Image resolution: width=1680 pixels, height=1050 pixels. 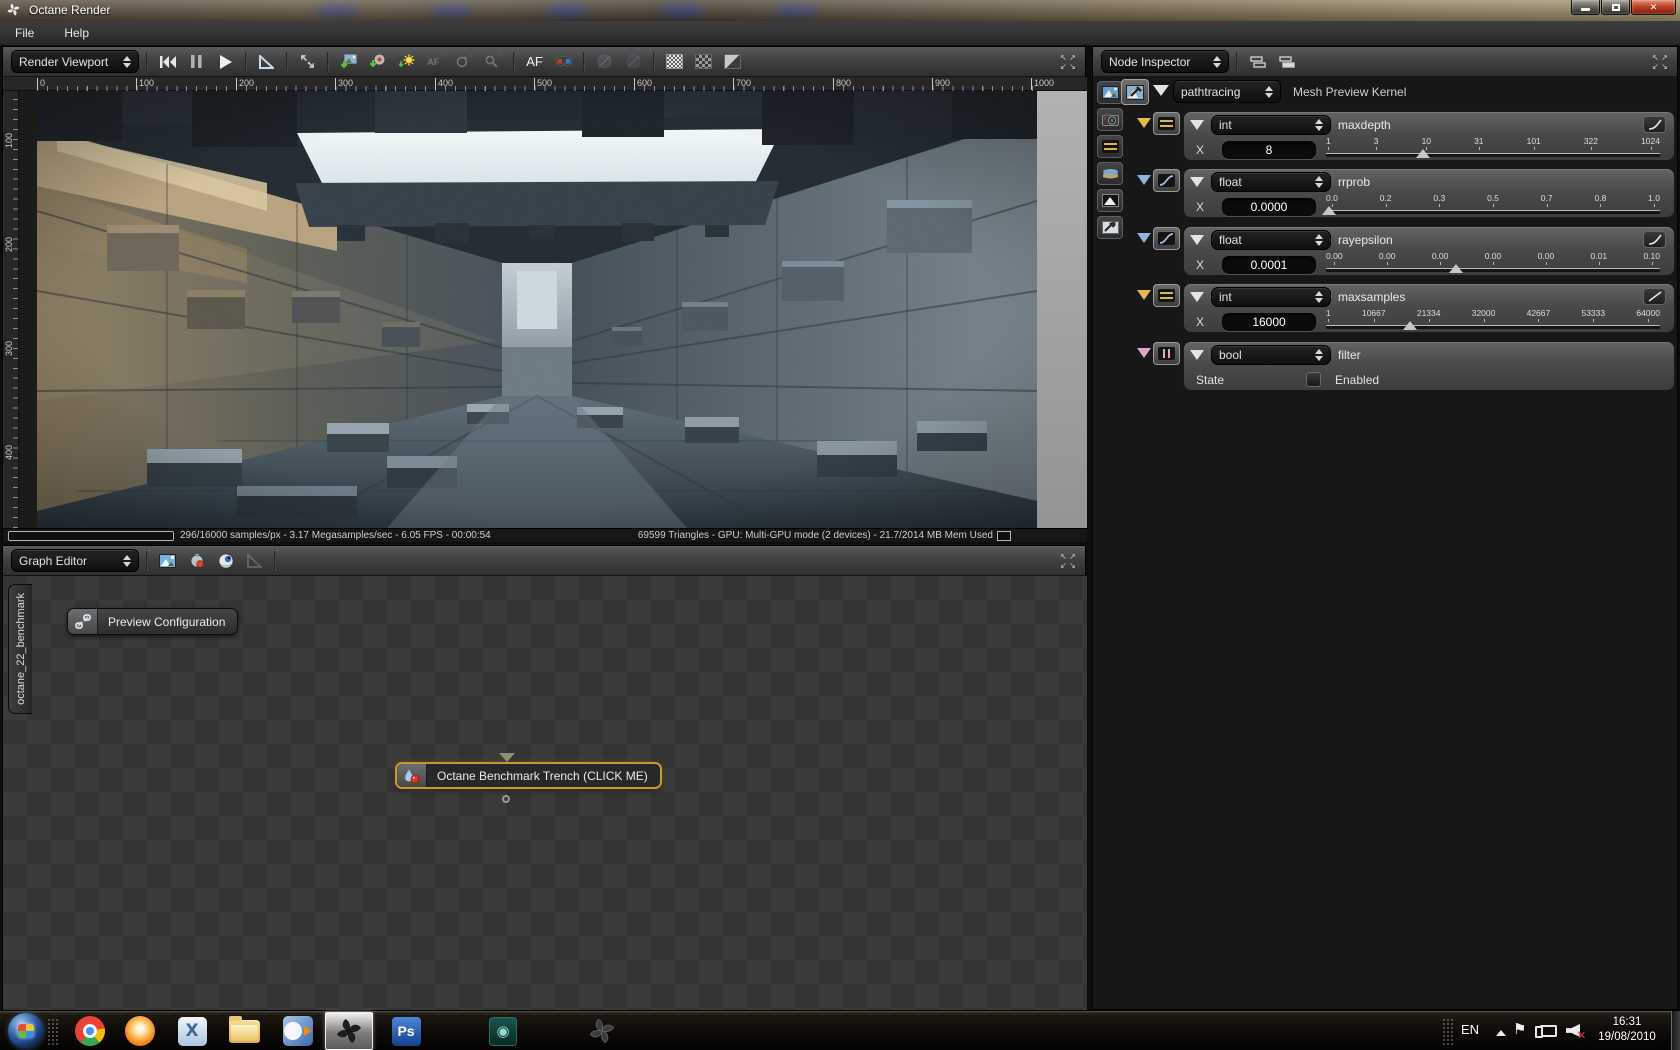 What do you see at coordinates (225, 62) in the screenshot?
I see `start-render-icon` at bounding box center [225, 62].